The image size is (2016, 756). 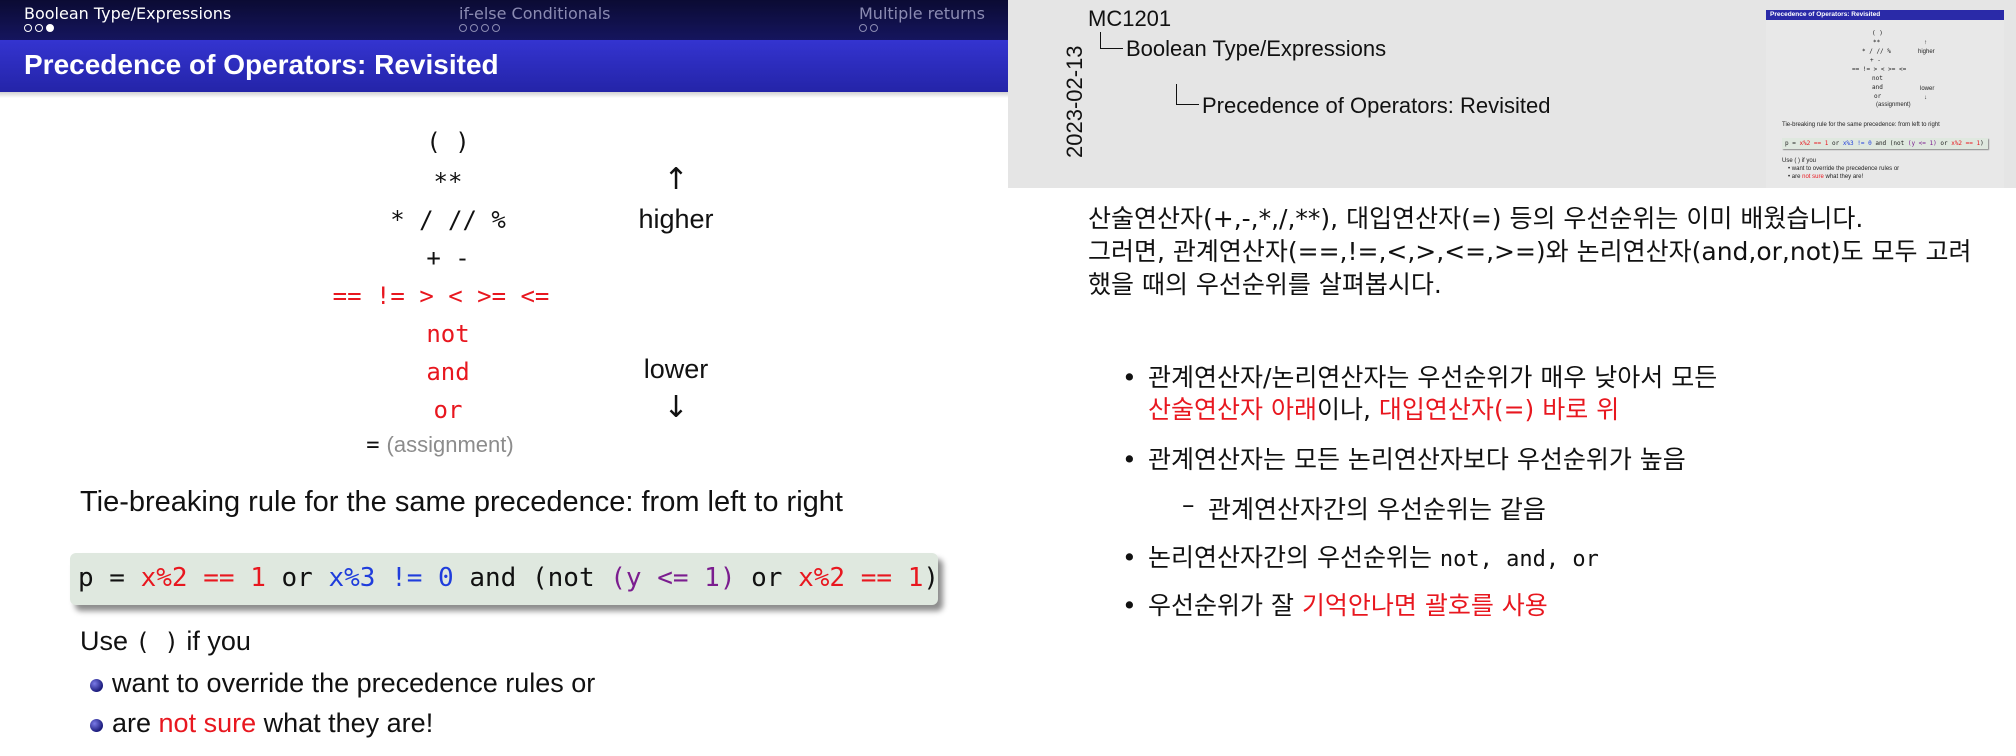 I want to click on bullet-text-highlight: not sure, so click(x=207, y=723).